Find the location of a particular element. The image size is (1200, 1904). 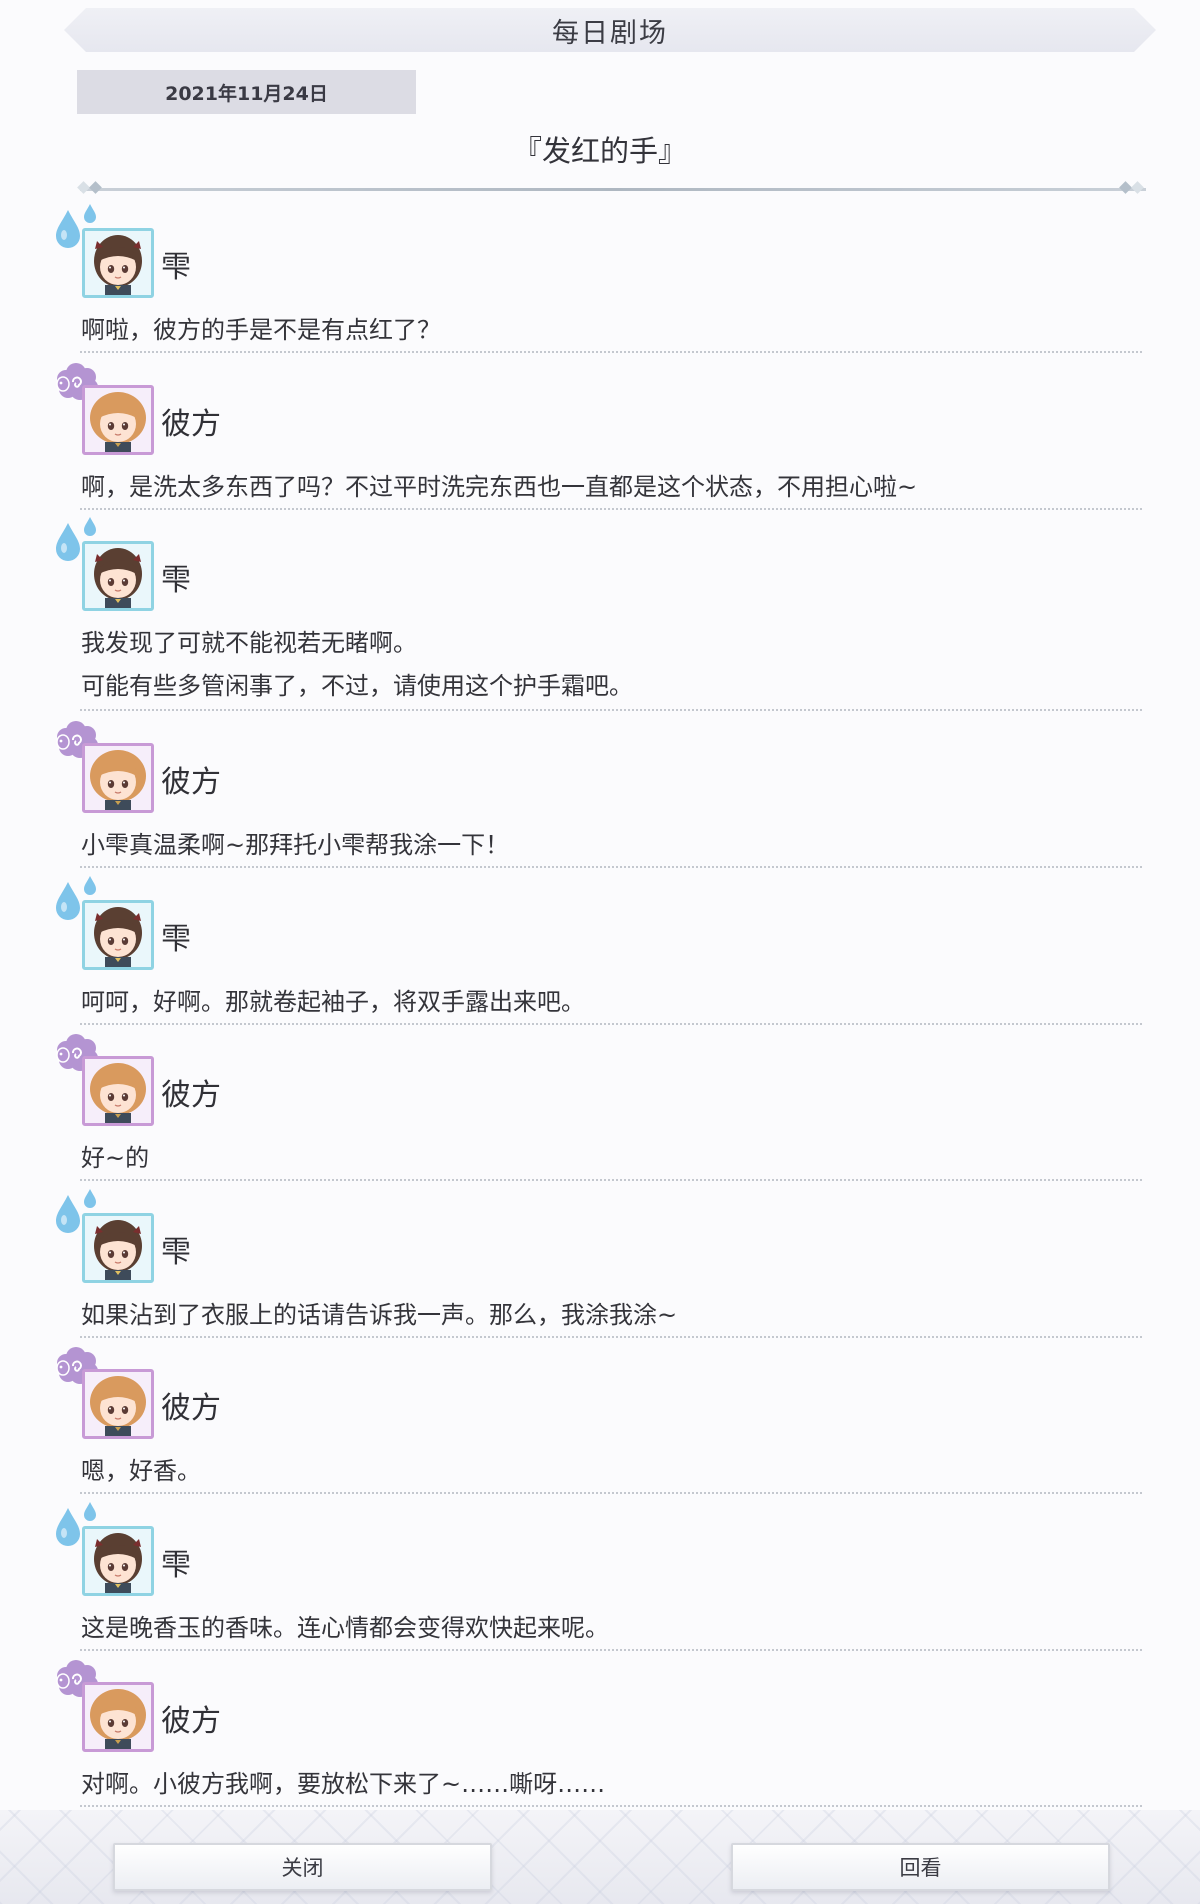

dialogue-line: 啊啦，彼方的手是不是有点红了？ is located at coordinates (261, 330).